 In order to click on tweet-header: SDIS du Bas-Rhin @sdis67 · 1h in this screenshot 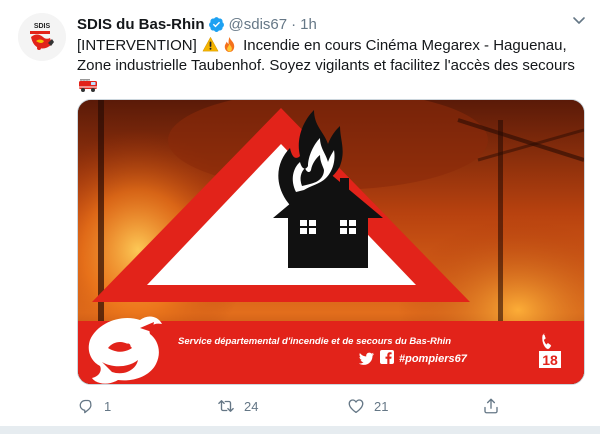, I will do `click(197, 24)`.